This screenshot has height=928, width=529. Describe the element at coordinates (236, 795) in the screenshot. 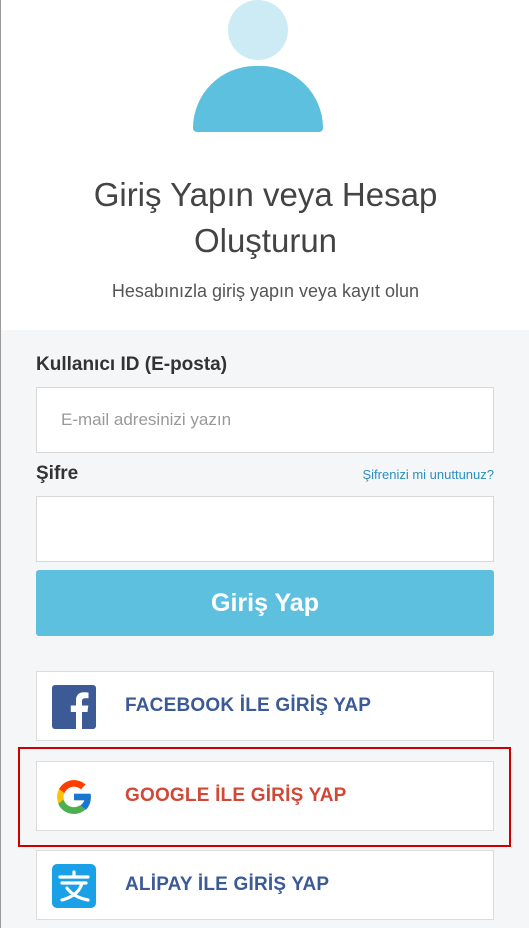

I see `google-login-label: GOOGLE İLE GİRİŞ YAP` at that location.